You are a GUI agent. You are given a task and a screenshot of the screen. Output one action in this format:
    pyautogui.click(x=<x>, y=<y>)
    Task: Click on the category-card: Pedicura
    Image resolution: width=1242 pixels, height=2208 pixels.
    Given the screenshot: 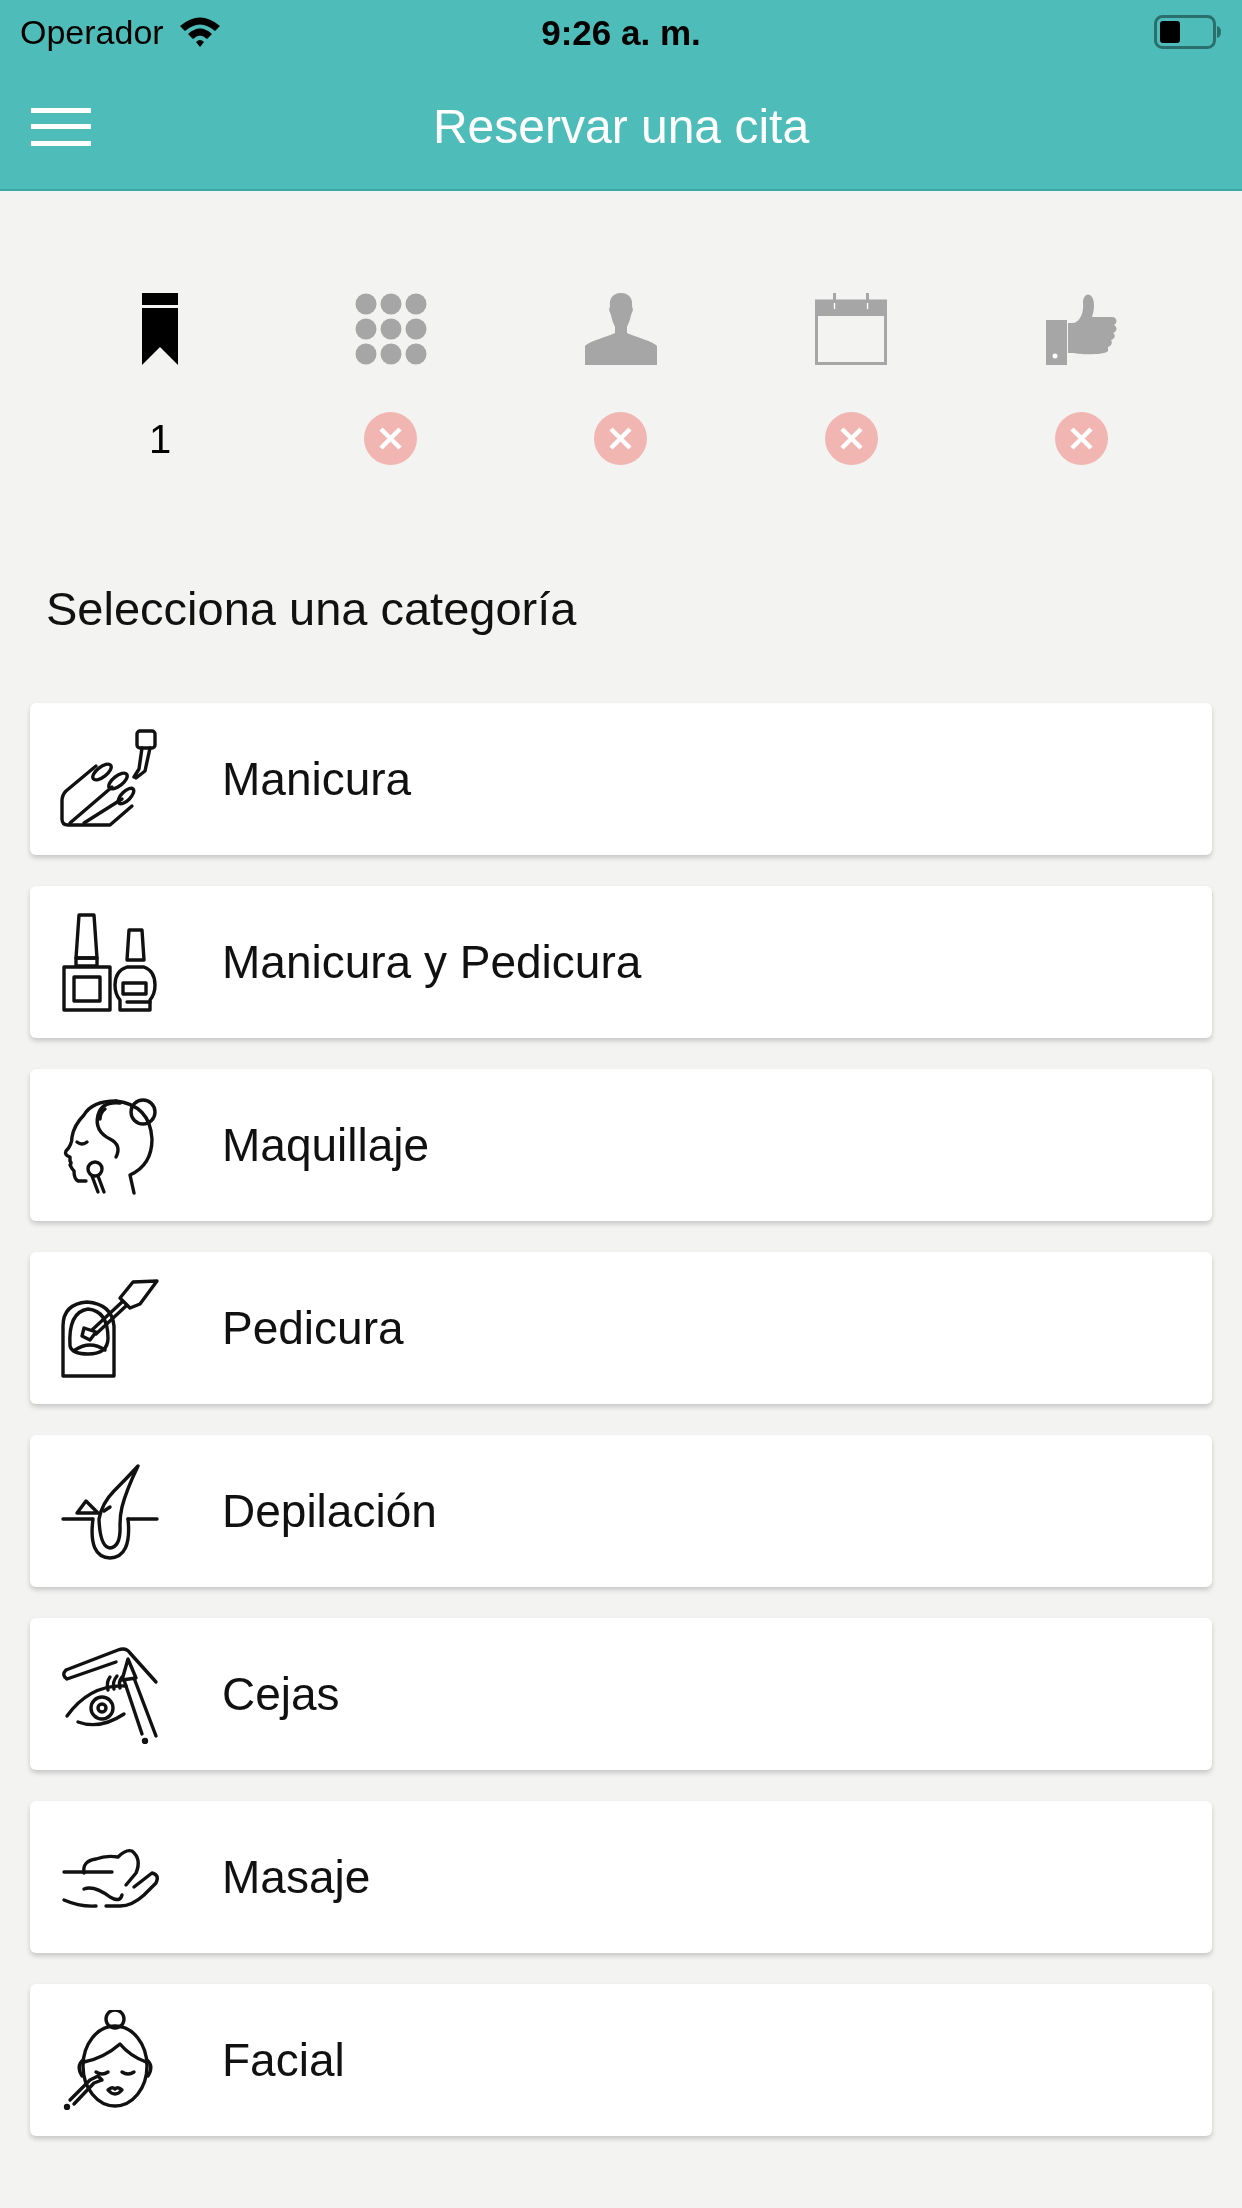 What is the action you would take?
    pyautogui.click(x=621, y=1328)
    